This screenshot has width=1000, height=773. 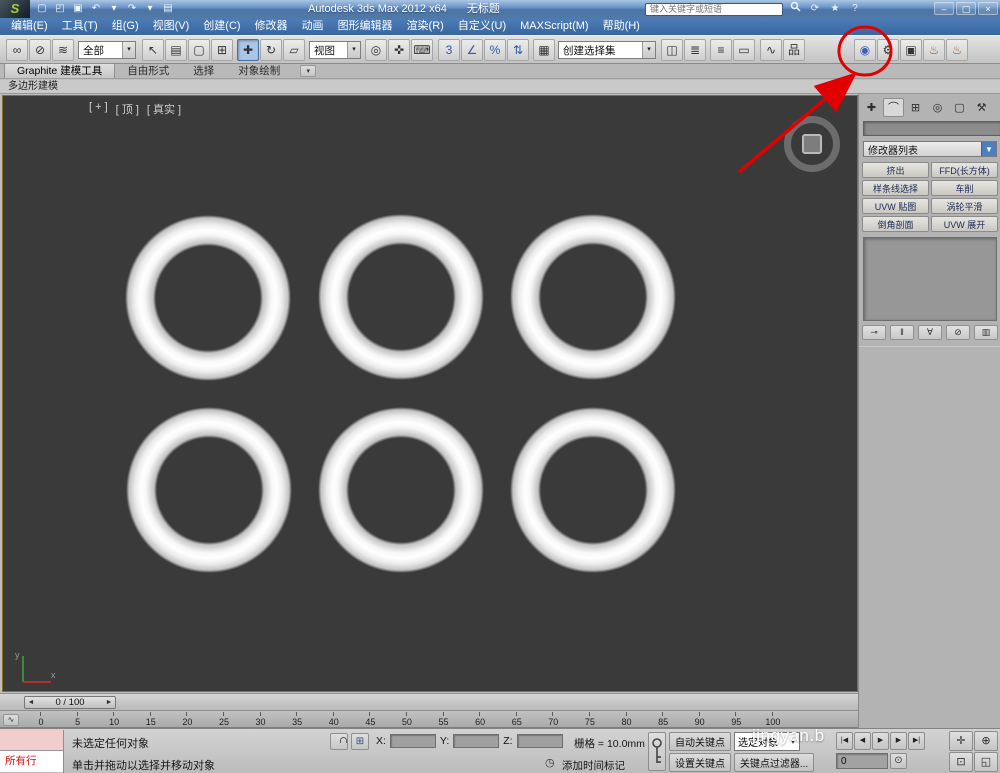 I want to click on select-object-icon: ↖, so click(x=153, y=50).